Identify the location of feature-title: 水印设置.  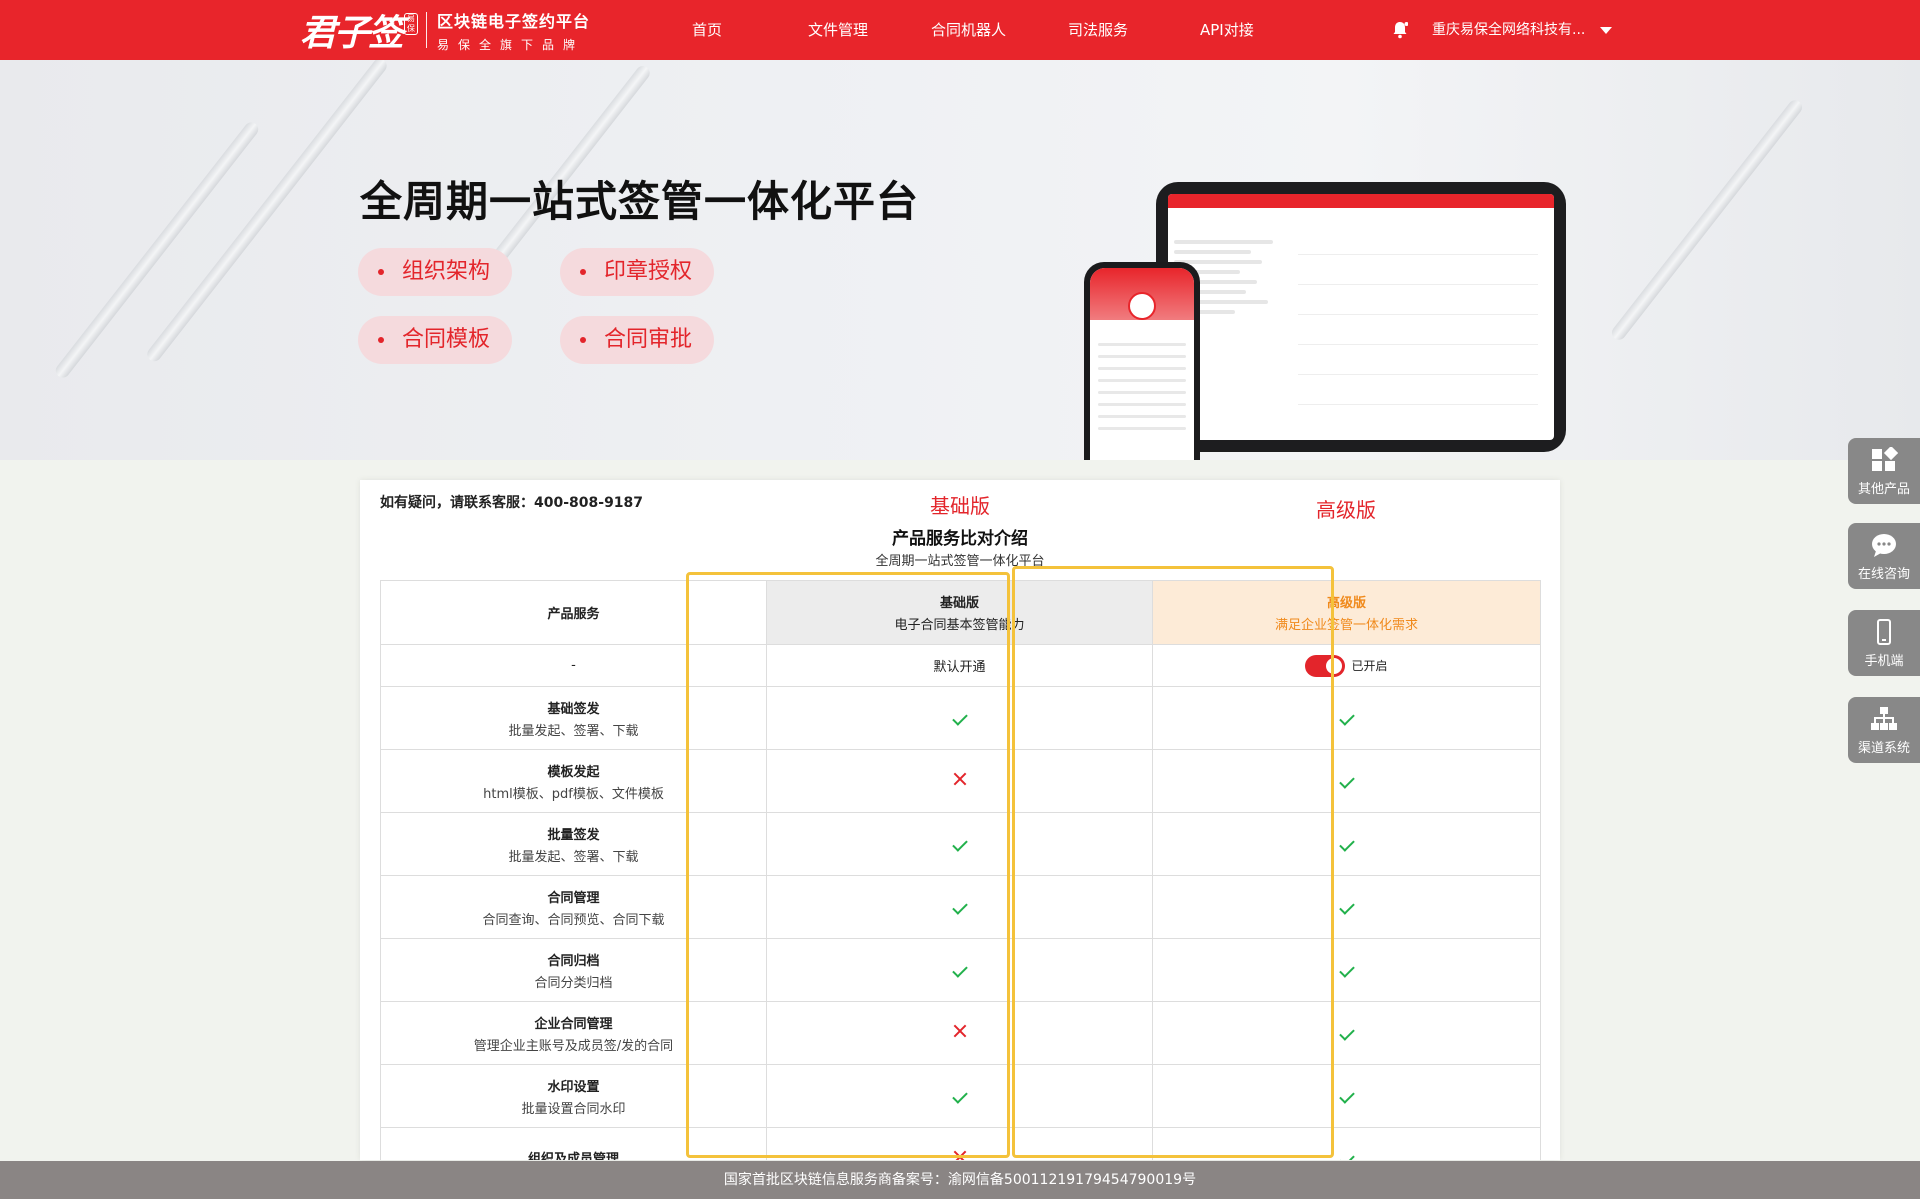
(573, 1087).